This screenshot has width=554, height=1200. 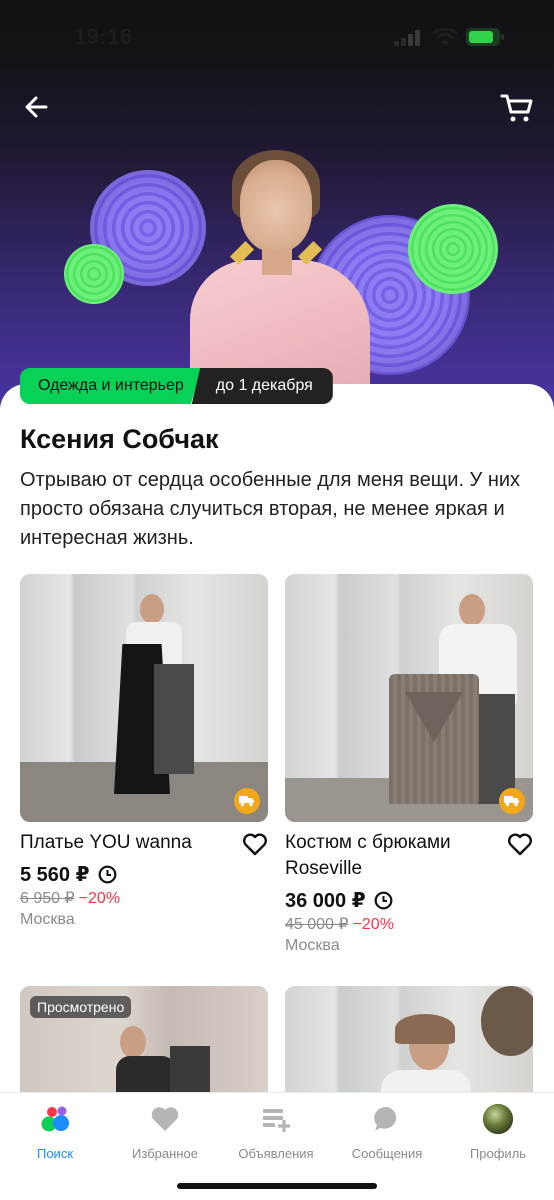 I want to click on wifi-icon, so click(x=445, y=37).